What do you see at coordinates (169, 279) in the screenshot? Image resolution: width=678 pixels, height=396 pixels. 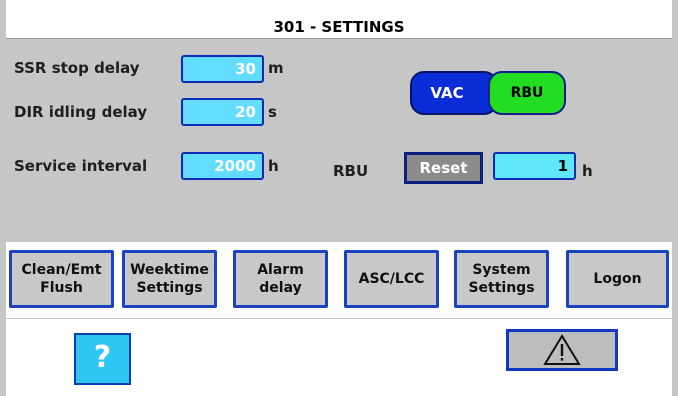 I see `weektime-settings-button: Weektime Settings` at bounding box center [169, 279].